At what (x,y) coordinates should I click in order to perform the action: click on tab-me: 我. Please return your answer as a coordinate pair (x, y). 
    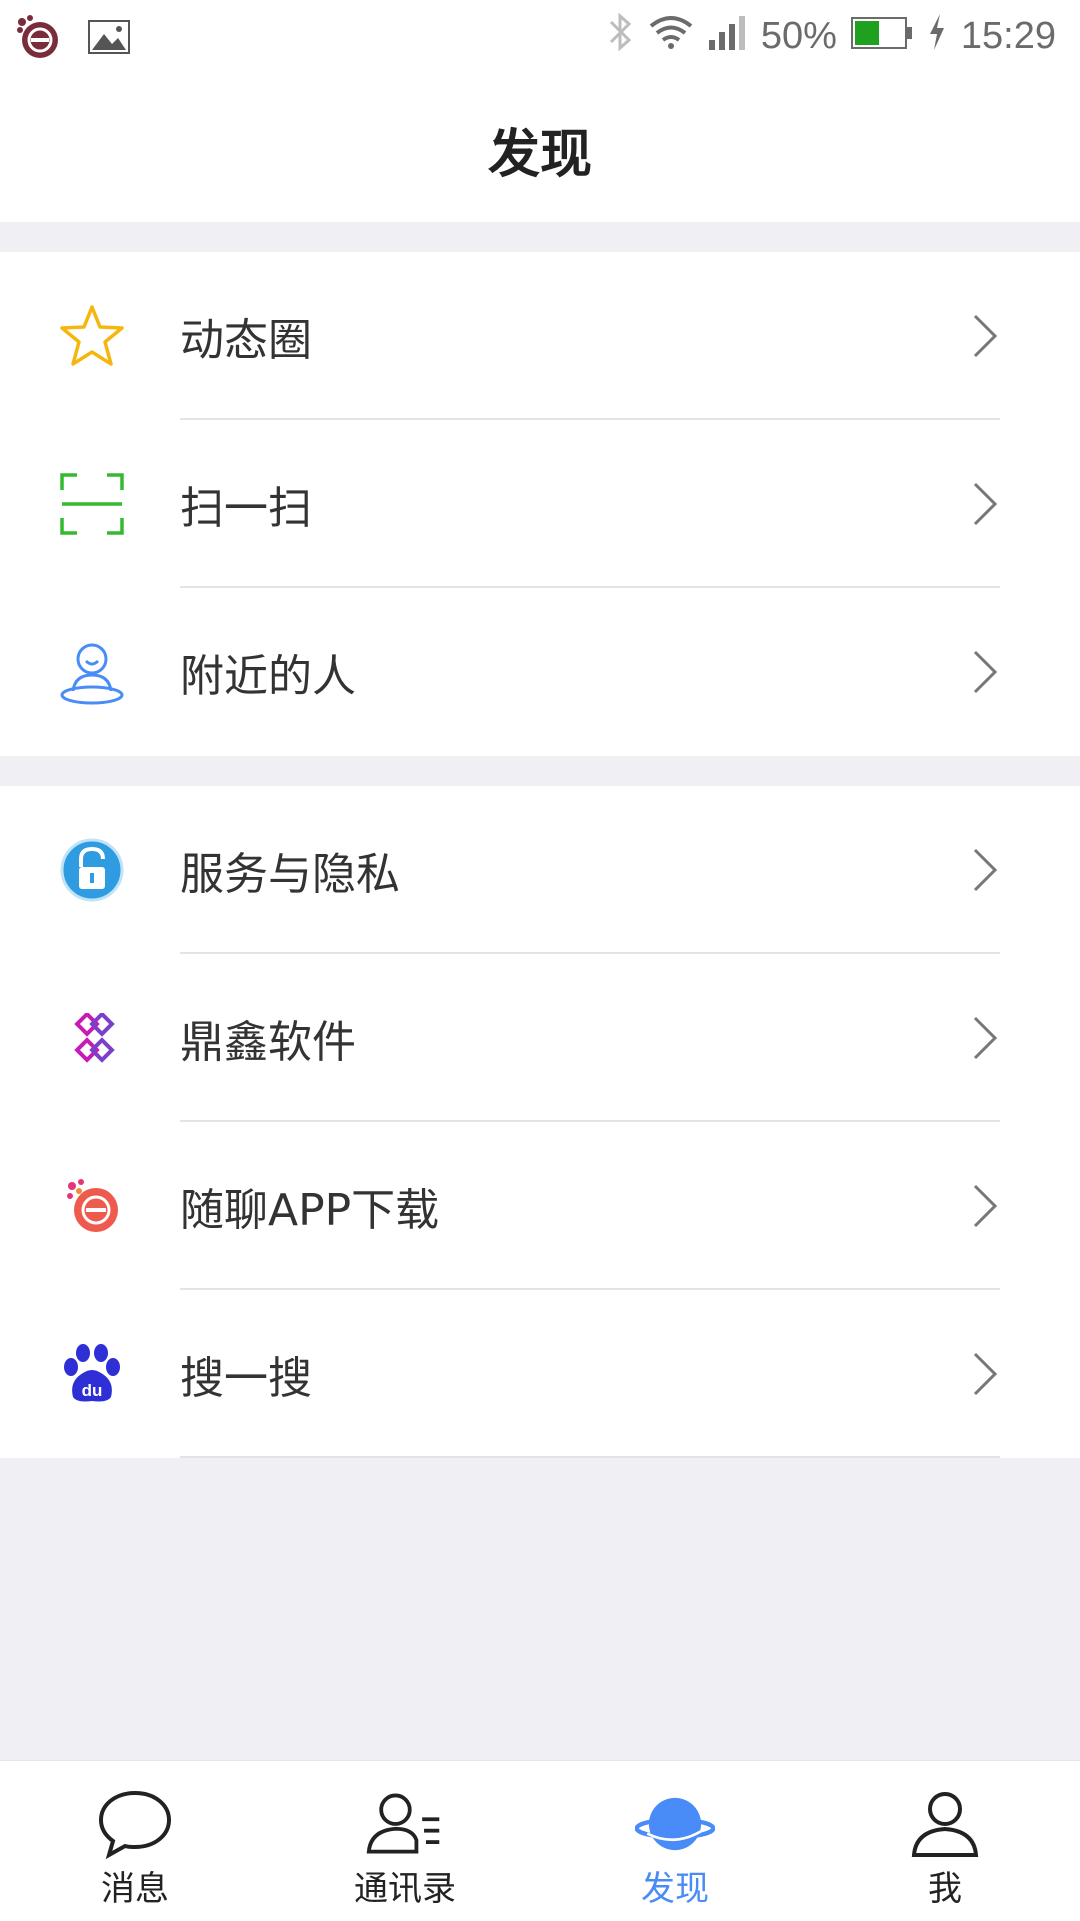
    Looking at the image, I should click on (945, 1841).